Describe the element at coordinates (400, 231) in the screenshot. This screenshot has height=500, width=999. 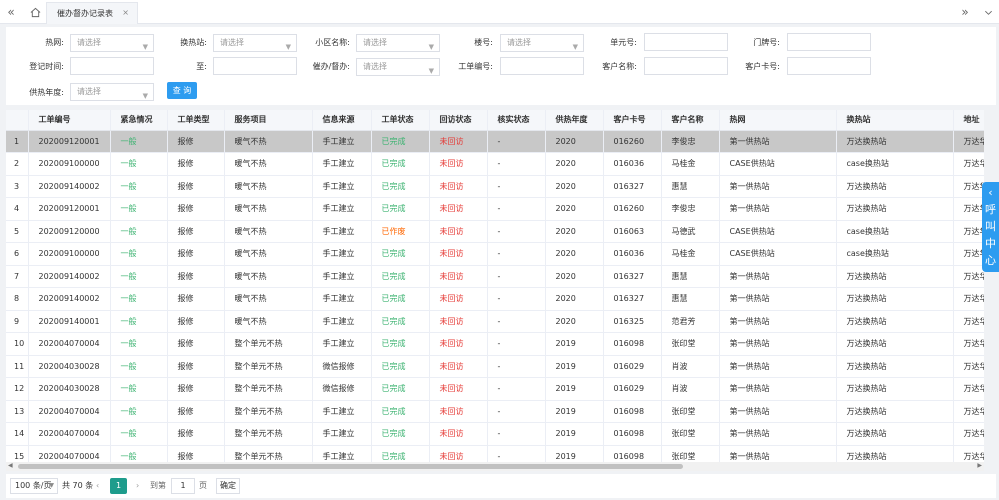
I see `table-cell: 已作废` at that location.